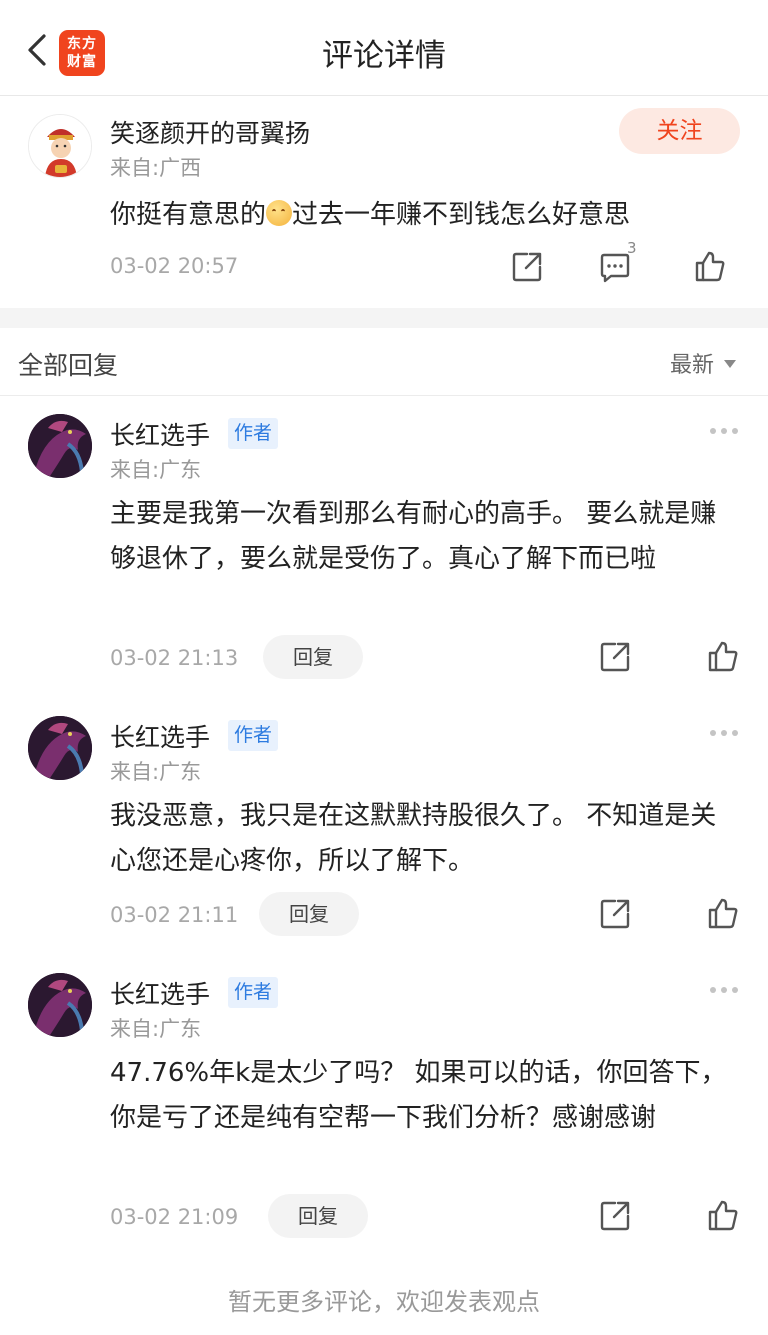 This screenshot has height=1335, width=768. Describe the element at coordinates (384, 318) in the screenshot. I see `section-divider` at that location.